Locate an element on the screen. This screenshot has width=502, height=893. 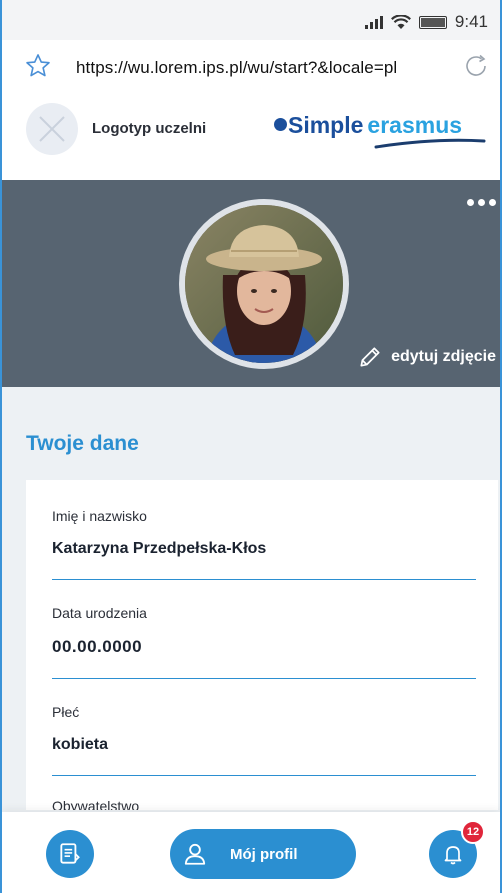
signal-icon is located at coordinates (373, 22).